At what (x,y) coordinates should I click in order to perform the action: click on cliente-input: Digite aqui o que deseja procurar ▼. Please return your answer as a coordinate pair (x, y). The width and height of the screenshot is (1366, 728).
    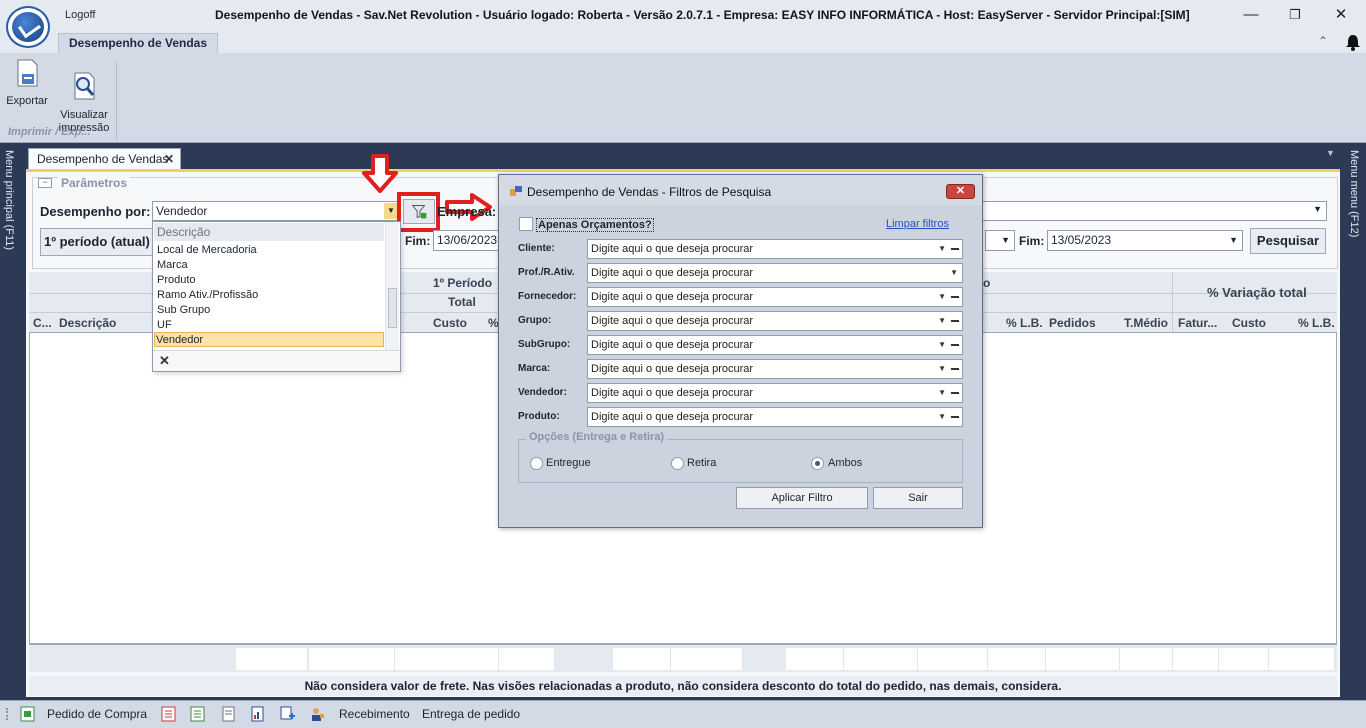
    Looking at the image, I should click on (775, 249).